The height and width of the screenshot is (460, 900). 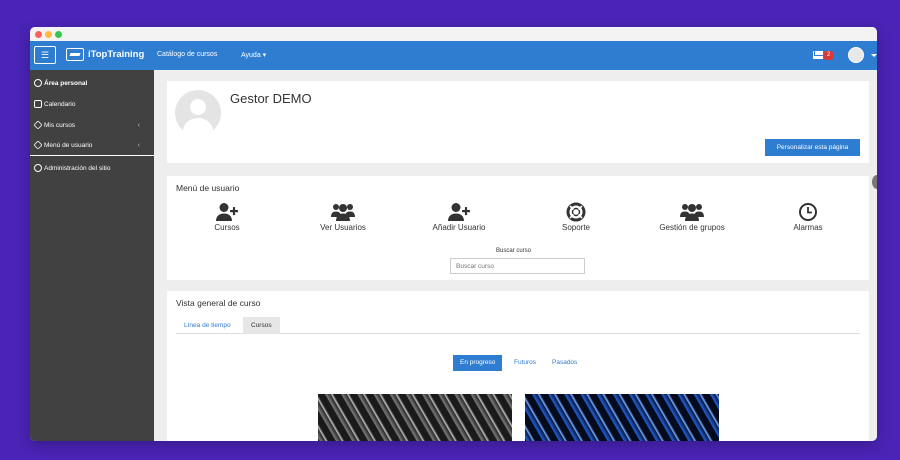 I want to click on filter-en-progreso: En progreso, so click(x=478, y=363).